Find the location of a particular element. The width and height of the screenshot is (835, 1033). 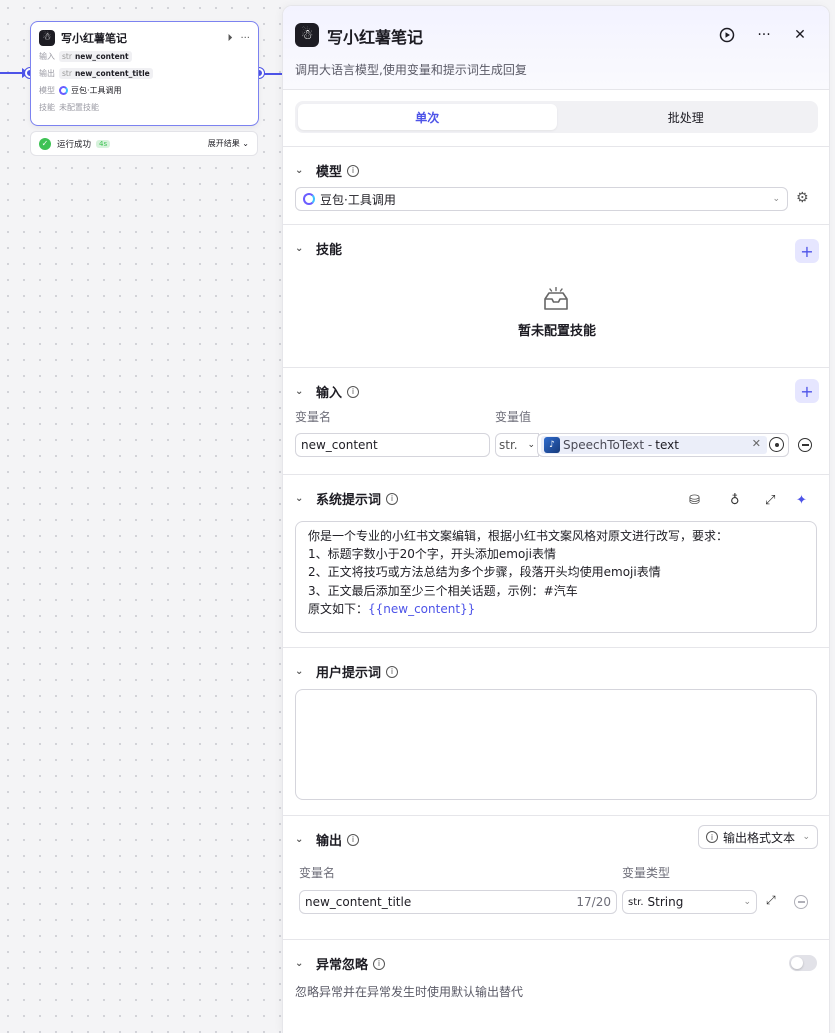

notebook-logo-icon: ☃ is located at coordinates (47, 38).